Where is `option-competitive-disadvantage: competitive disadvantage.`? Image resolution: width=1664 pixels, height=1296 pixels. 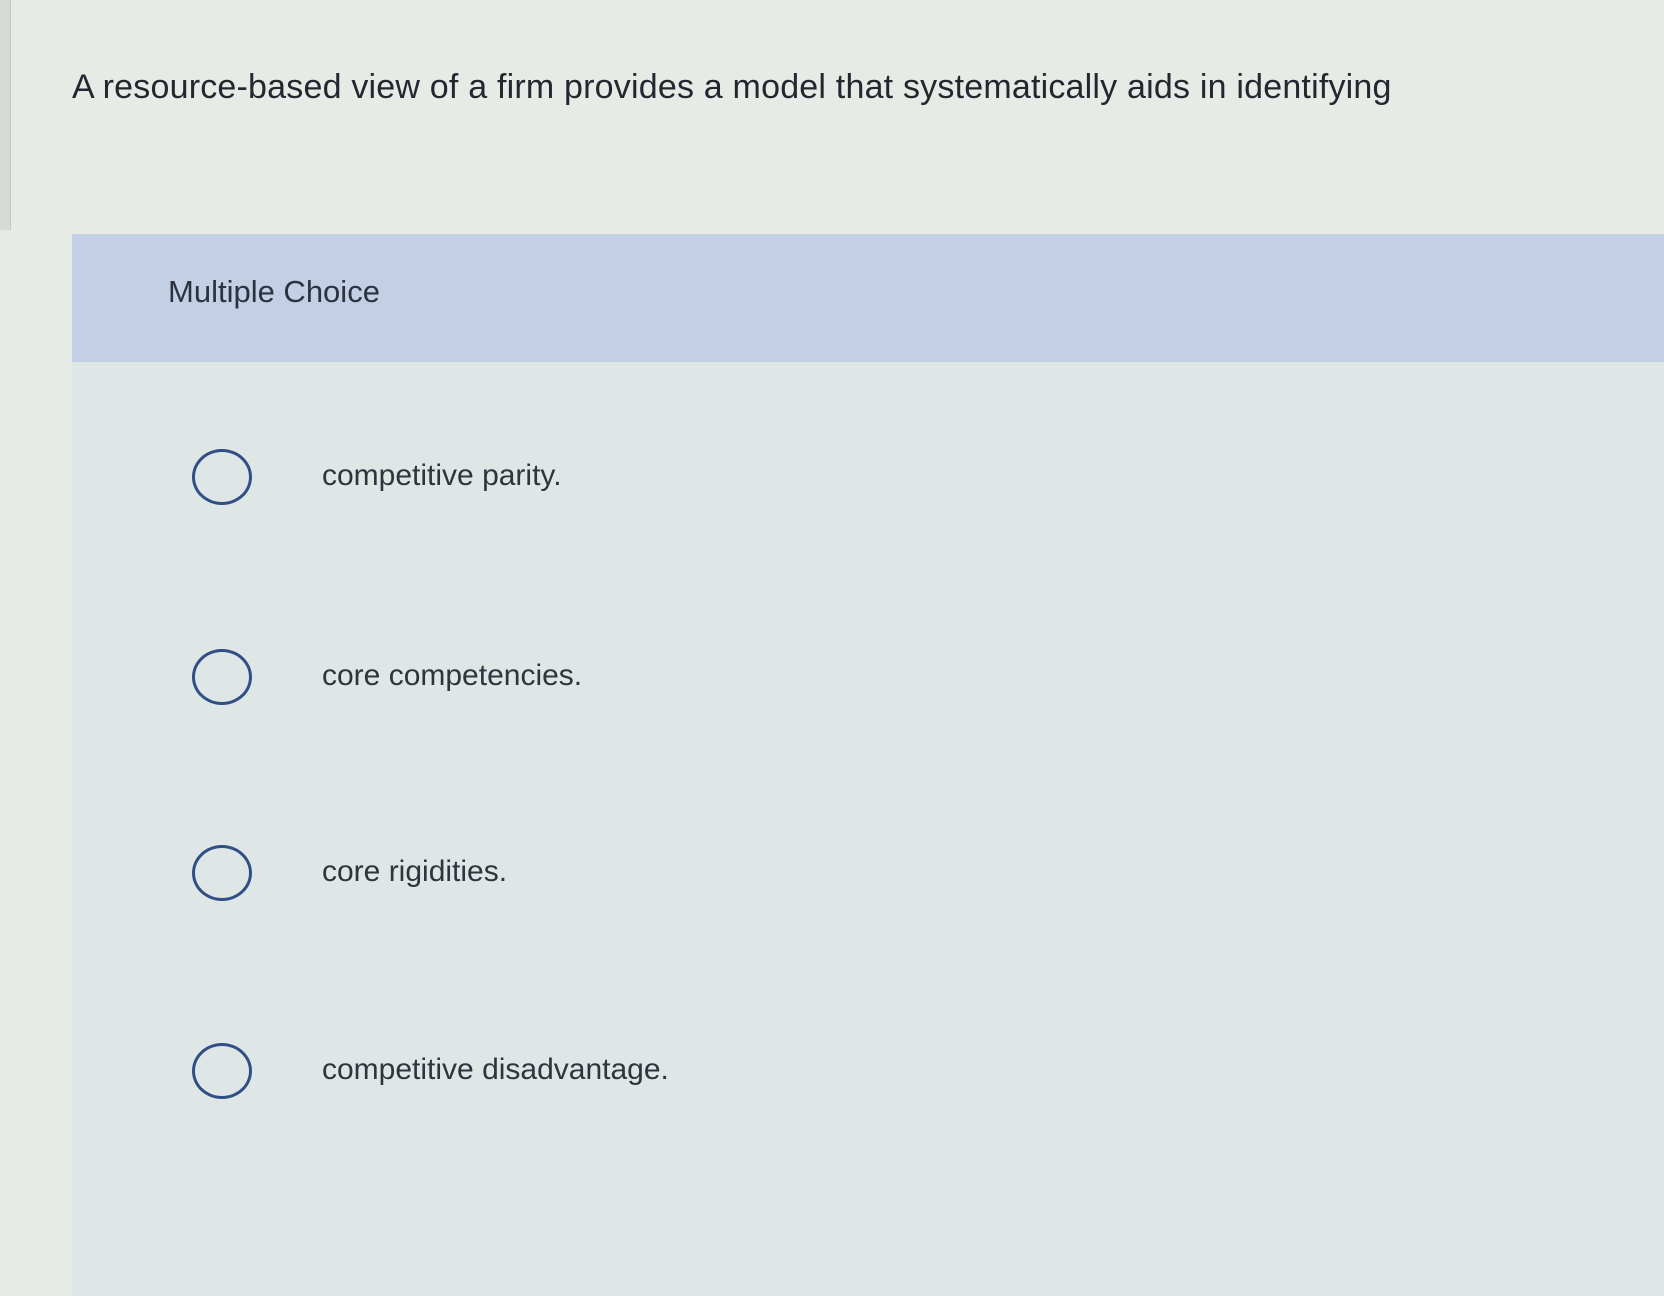 option-competitive-disadvantage: competitive disadvantage. is located at coordinates (842, 1075).